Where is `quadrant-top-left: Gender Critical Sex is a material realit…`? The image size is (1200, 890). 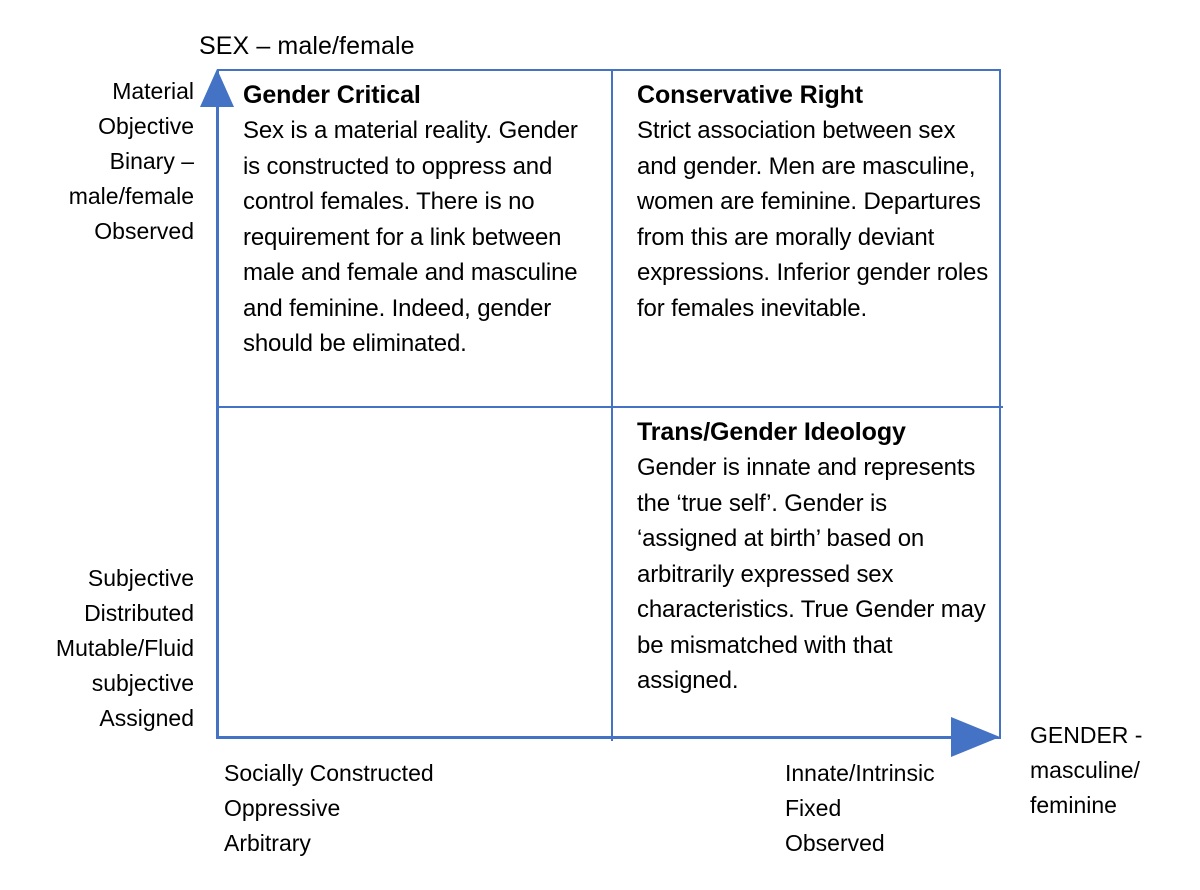
quadrant-top-left: Gender Critical Sex is a material realit… is located at coordinates (415, 238).